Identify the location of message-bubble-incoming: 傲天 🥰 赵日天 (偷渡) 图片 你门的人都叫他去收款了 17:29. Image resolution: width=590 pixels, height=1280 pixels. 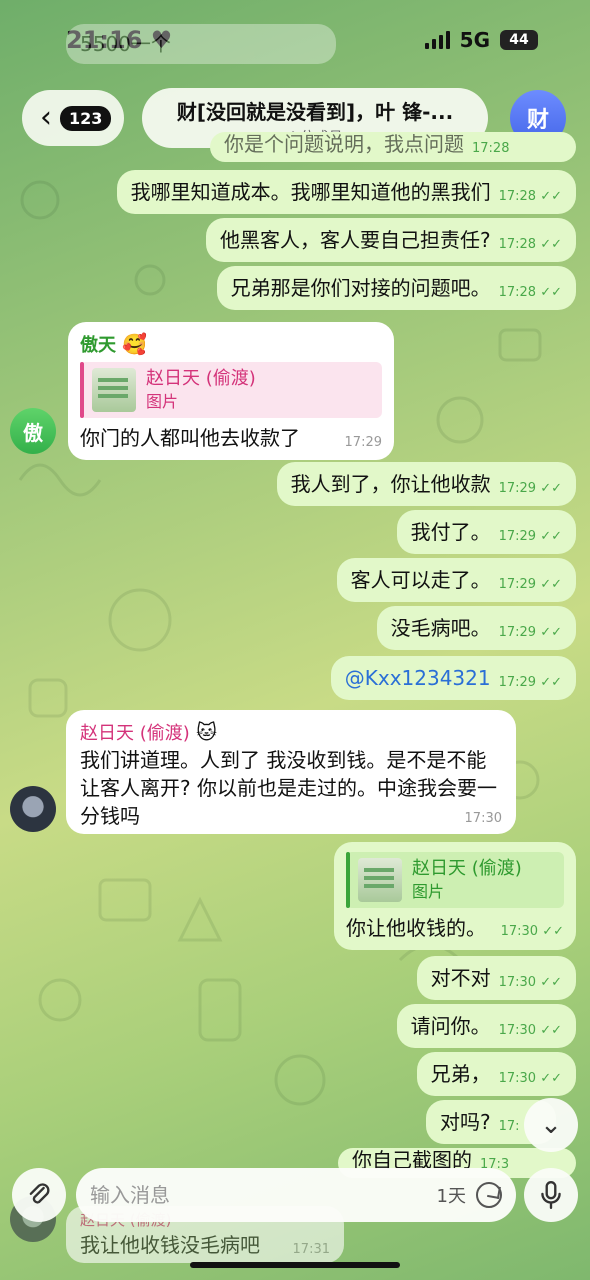
(231, 391).